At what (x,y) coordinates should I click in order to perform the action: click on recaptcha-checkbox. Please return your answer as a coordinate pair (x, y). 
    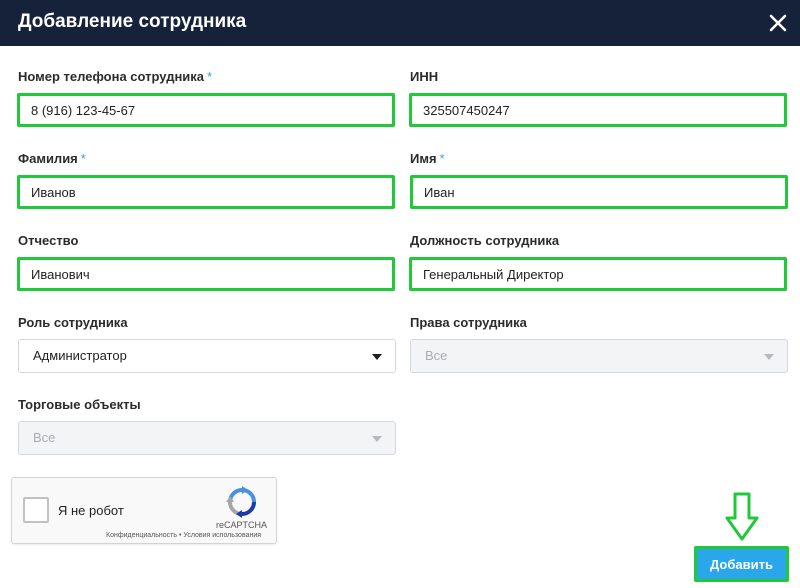
    Looking at the image, I should click on (36, 510).